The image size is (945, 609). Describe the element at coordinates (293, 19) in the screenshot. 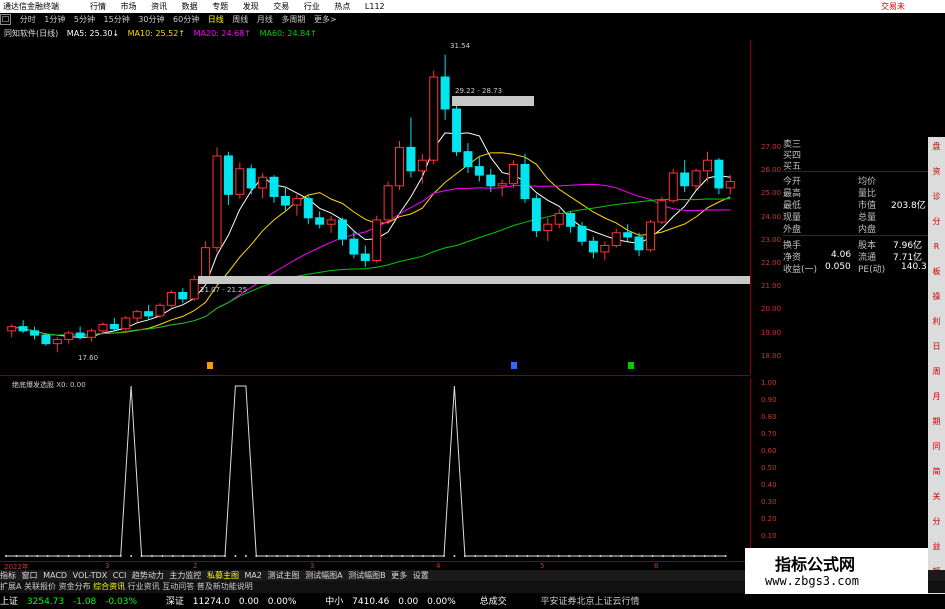

I see `period-multi: 多周期` at that location.